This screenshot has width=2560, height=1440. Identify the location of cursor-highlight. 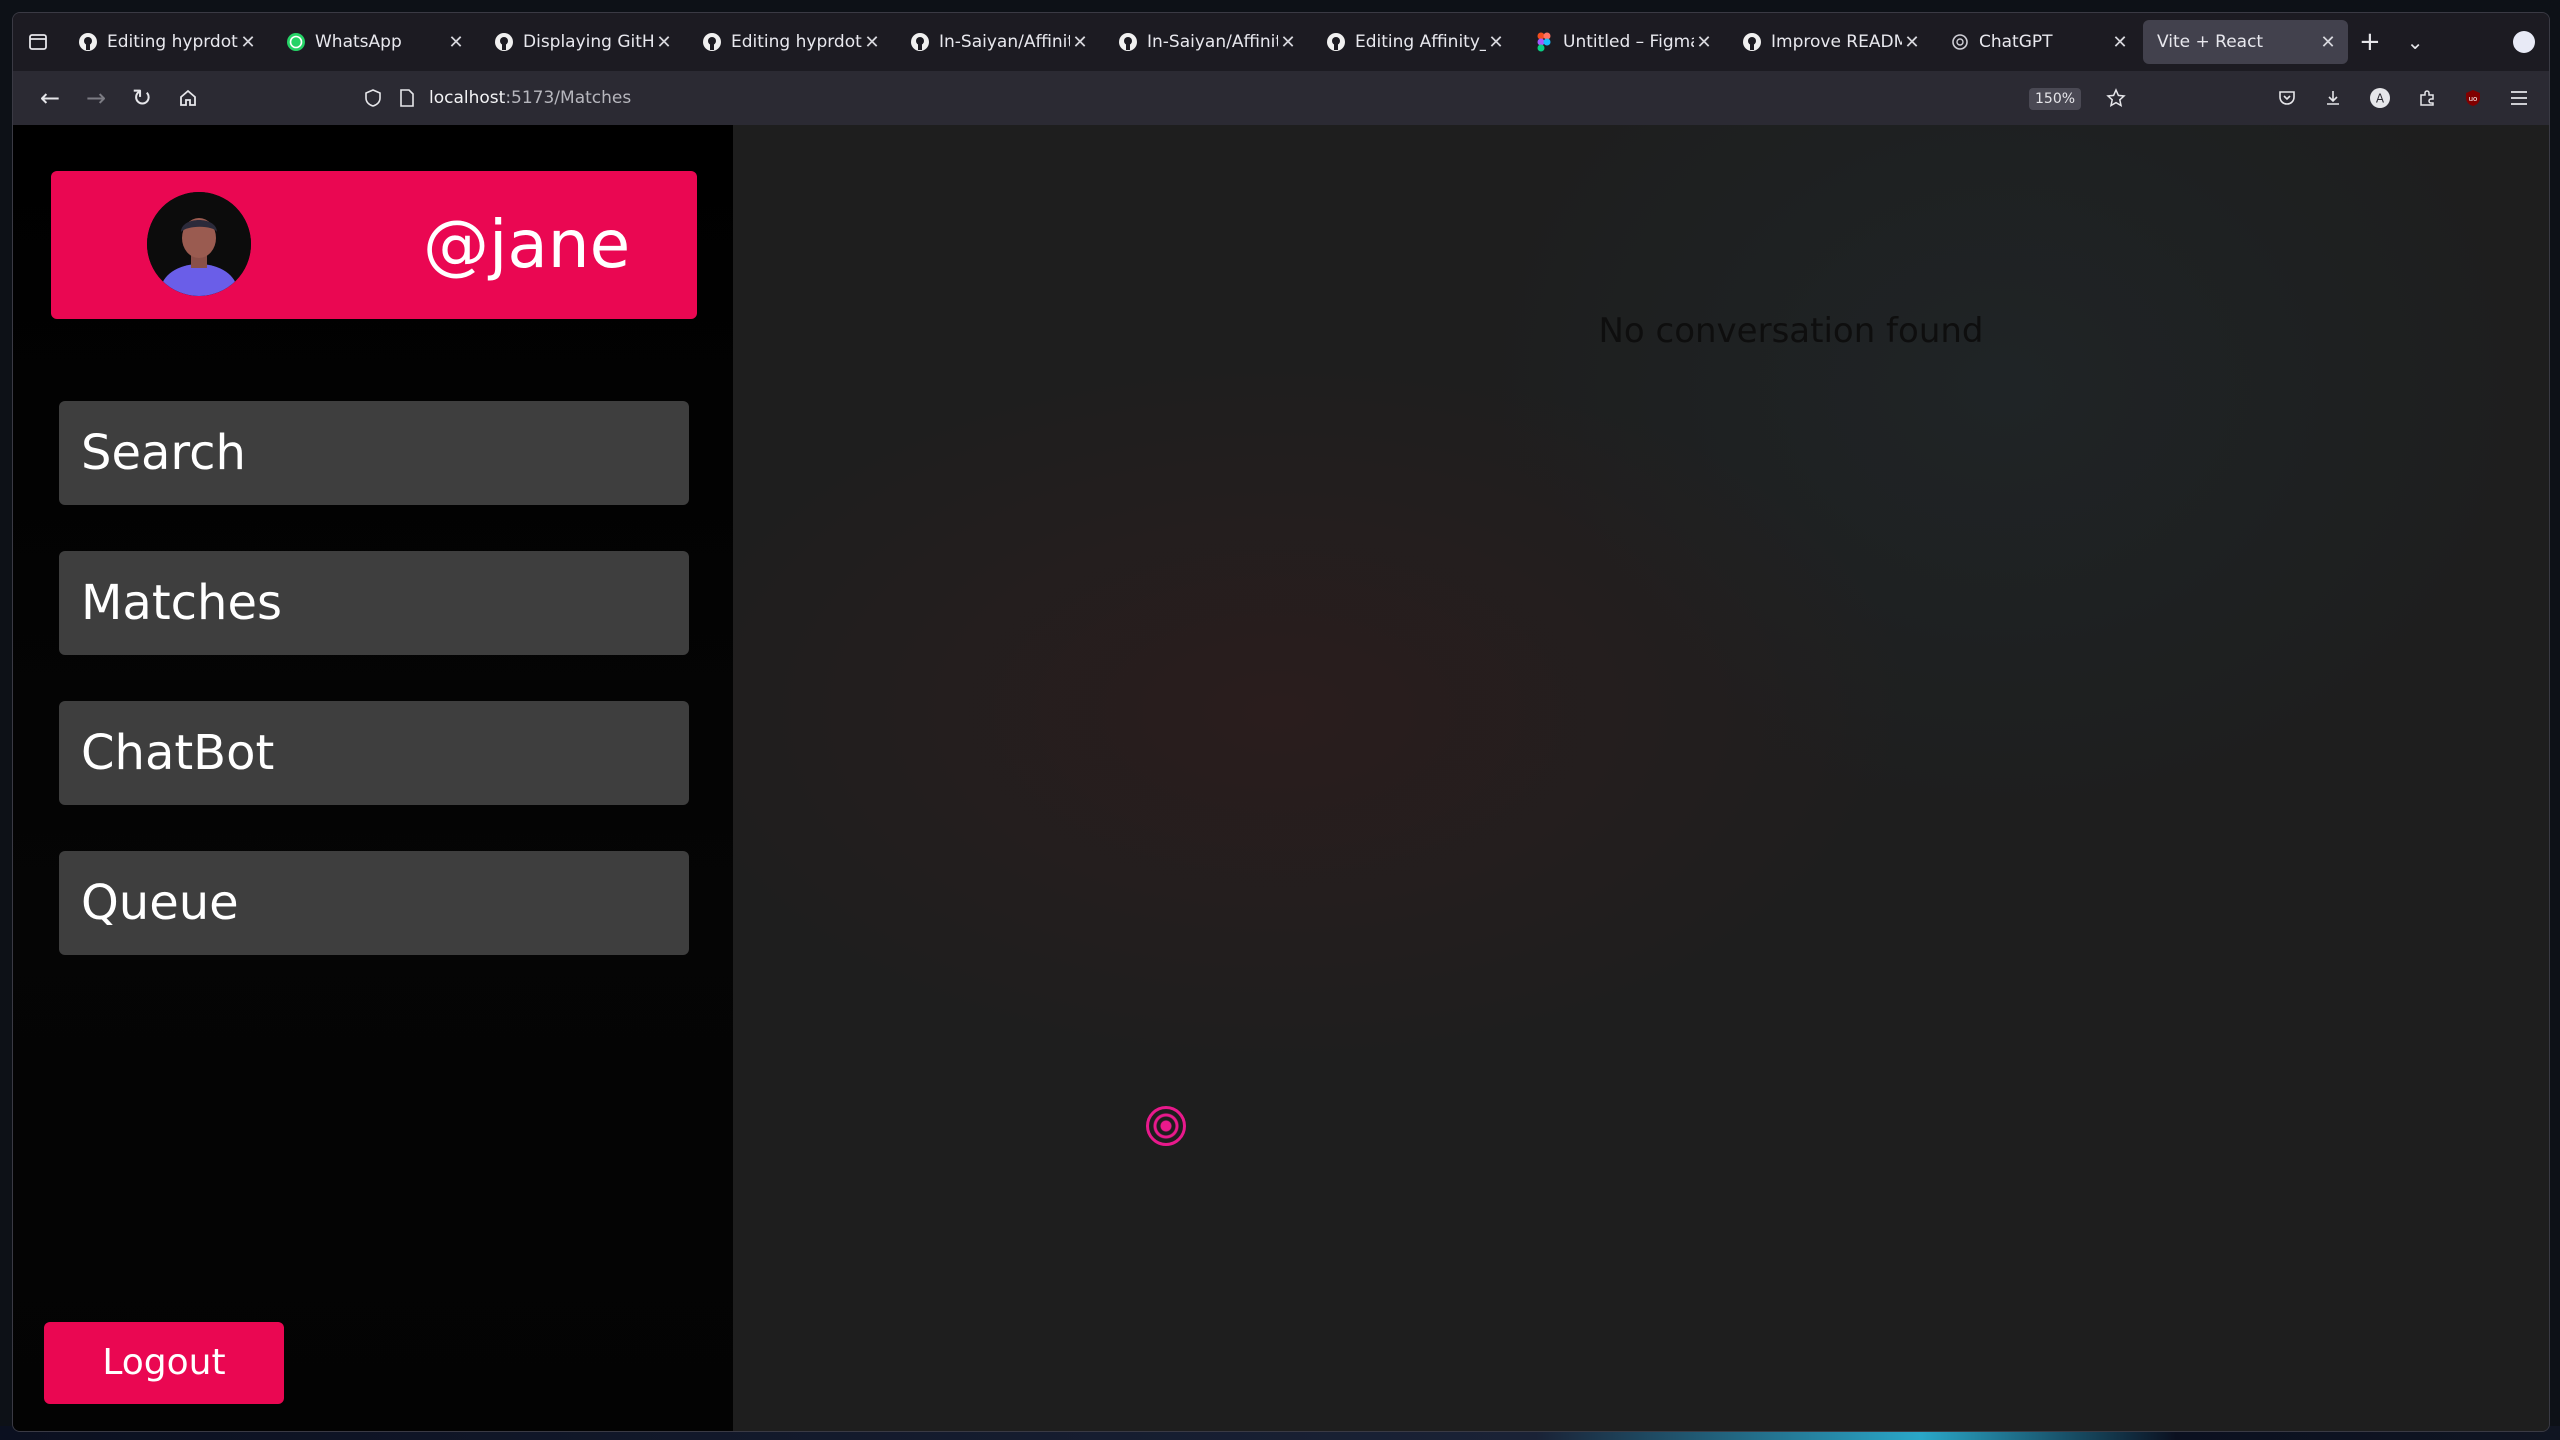
(1166, 1126).